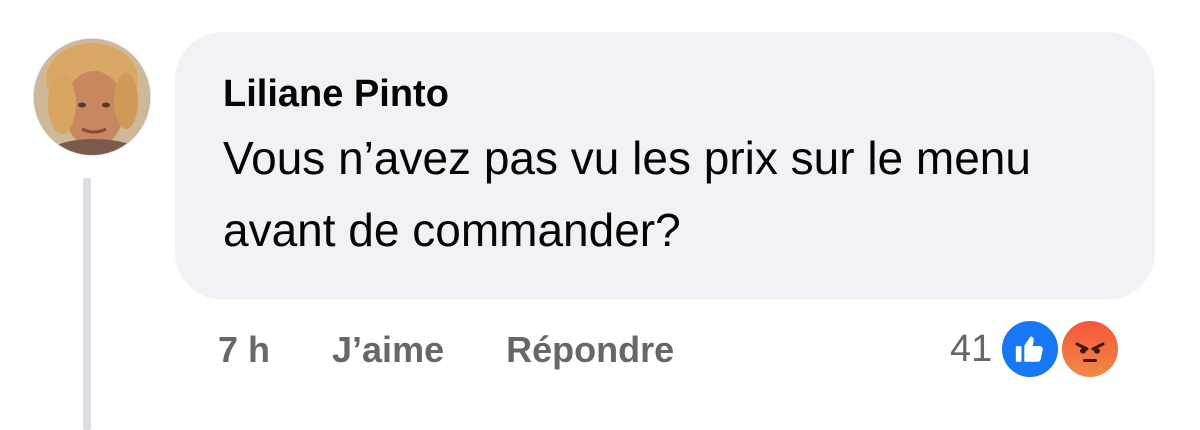 Image resolution: width=1200 pixels, height=430 pixels. What do you see at coordinates (971, 348) in the screenshot?
I see `reaction-count: 41` at bounding box center [971, 348].